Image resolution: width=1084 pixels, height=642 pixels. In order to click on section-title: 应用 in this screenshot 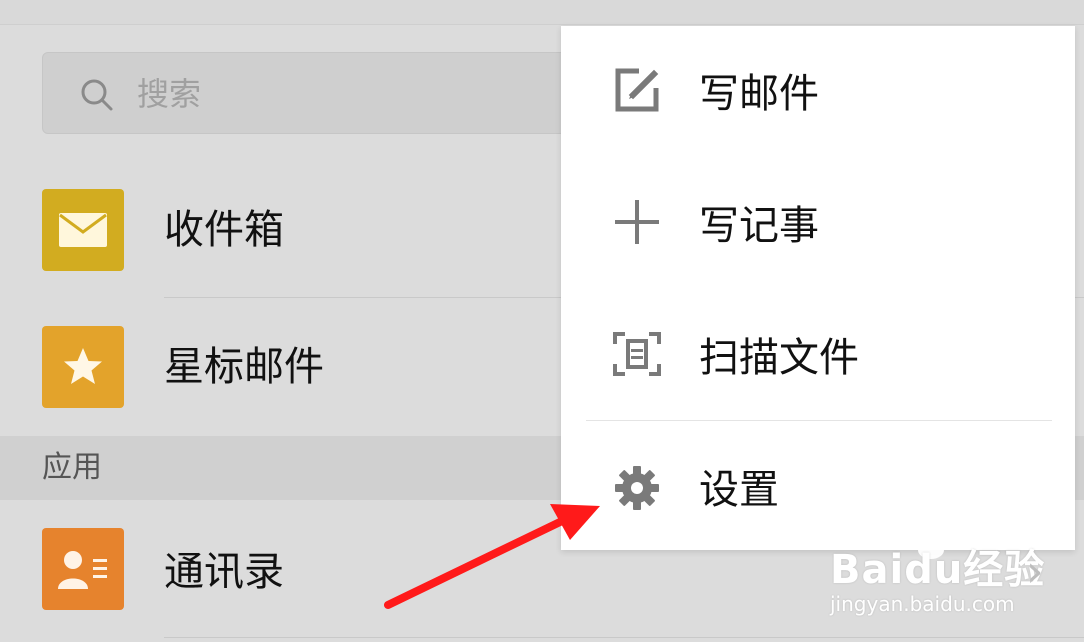, I will do `click(72, 467)`.